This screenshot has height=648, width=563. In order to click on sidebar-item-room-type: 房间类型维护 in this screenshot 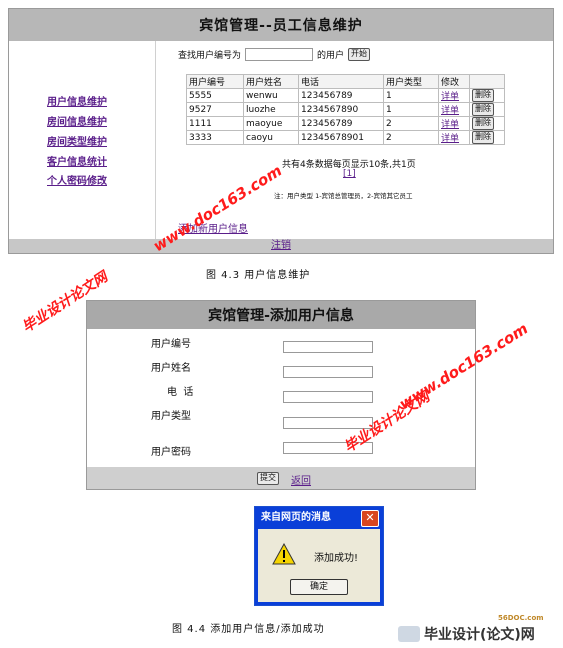, I will do `click(77, 140)`.